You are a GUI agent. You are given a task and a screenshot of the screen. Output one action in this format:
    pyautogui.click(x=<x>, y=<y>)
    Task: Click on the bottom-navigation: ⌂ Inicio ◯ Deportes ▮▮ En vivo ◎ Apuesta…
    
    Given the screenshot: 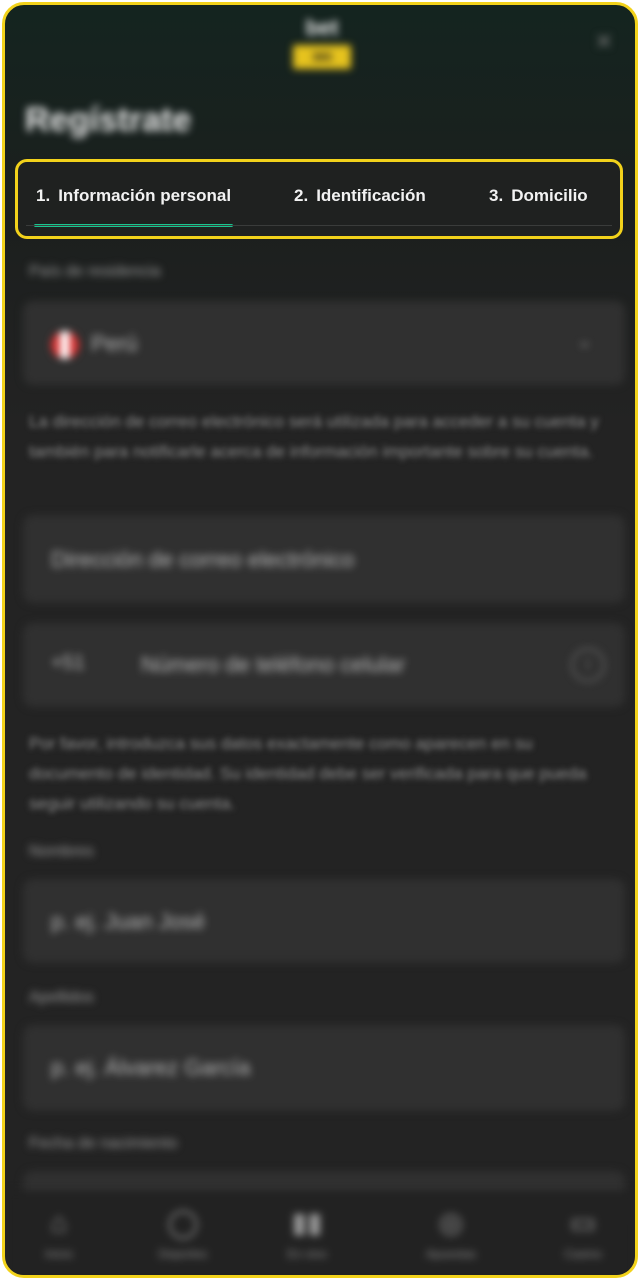 What is the action you would take?
    pyautogui.click(x=320, y=1233)
    